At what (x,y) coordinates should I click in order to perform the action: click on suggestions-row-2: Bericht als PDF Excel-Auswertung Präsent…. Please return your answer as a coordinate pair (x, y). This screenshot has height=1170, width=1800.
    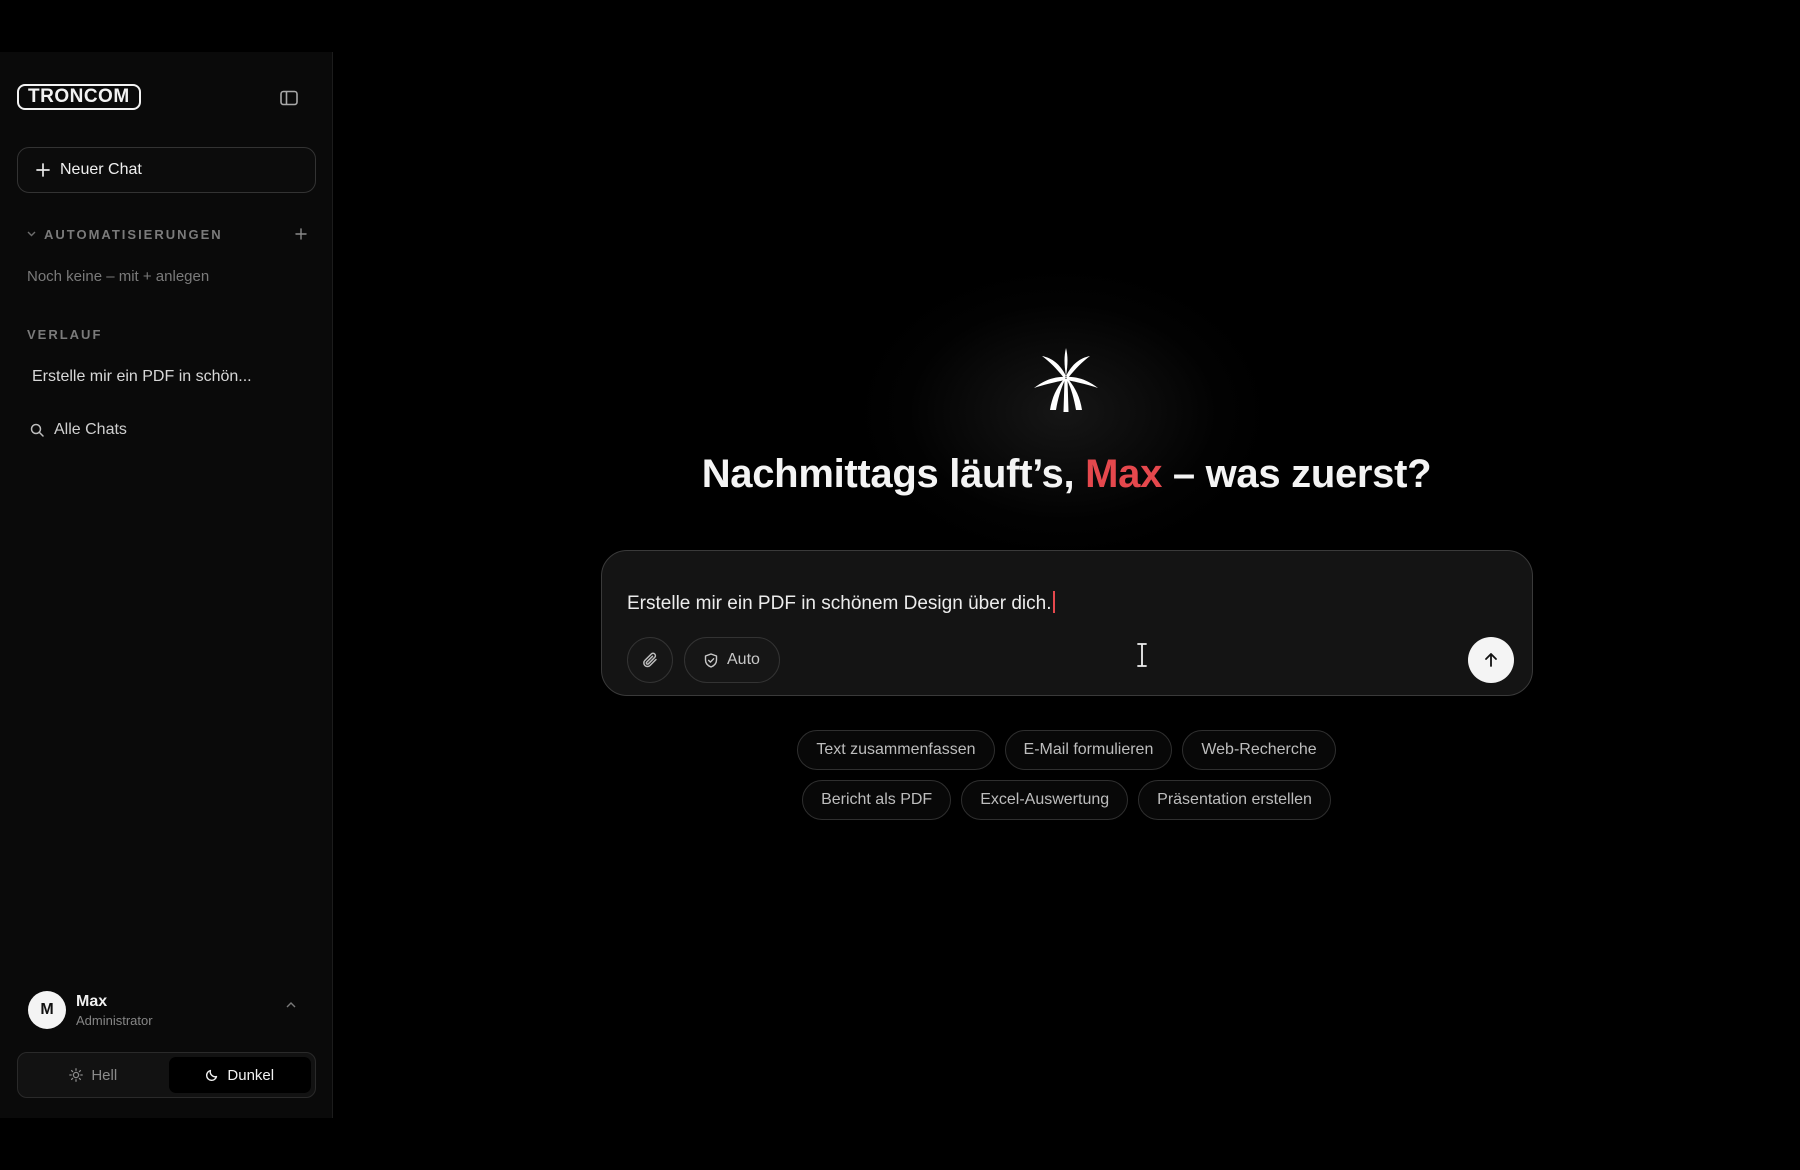
    Looking at the image, I should click on (1066, 800).